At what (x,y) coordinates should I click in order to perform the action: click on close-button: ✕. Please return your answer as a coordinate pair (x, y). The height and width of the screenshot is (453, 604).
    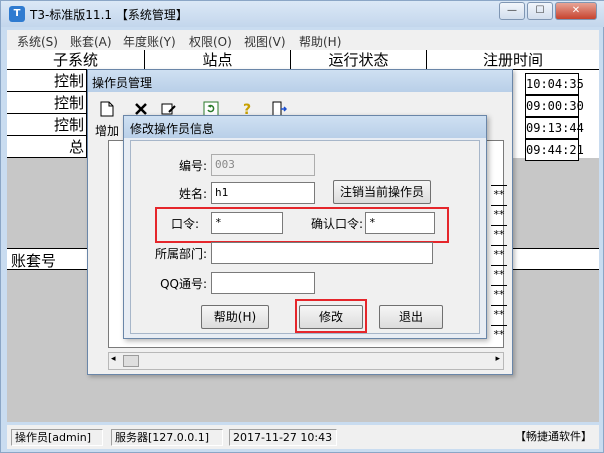
    Looking at the image, I should click on (576, 11).